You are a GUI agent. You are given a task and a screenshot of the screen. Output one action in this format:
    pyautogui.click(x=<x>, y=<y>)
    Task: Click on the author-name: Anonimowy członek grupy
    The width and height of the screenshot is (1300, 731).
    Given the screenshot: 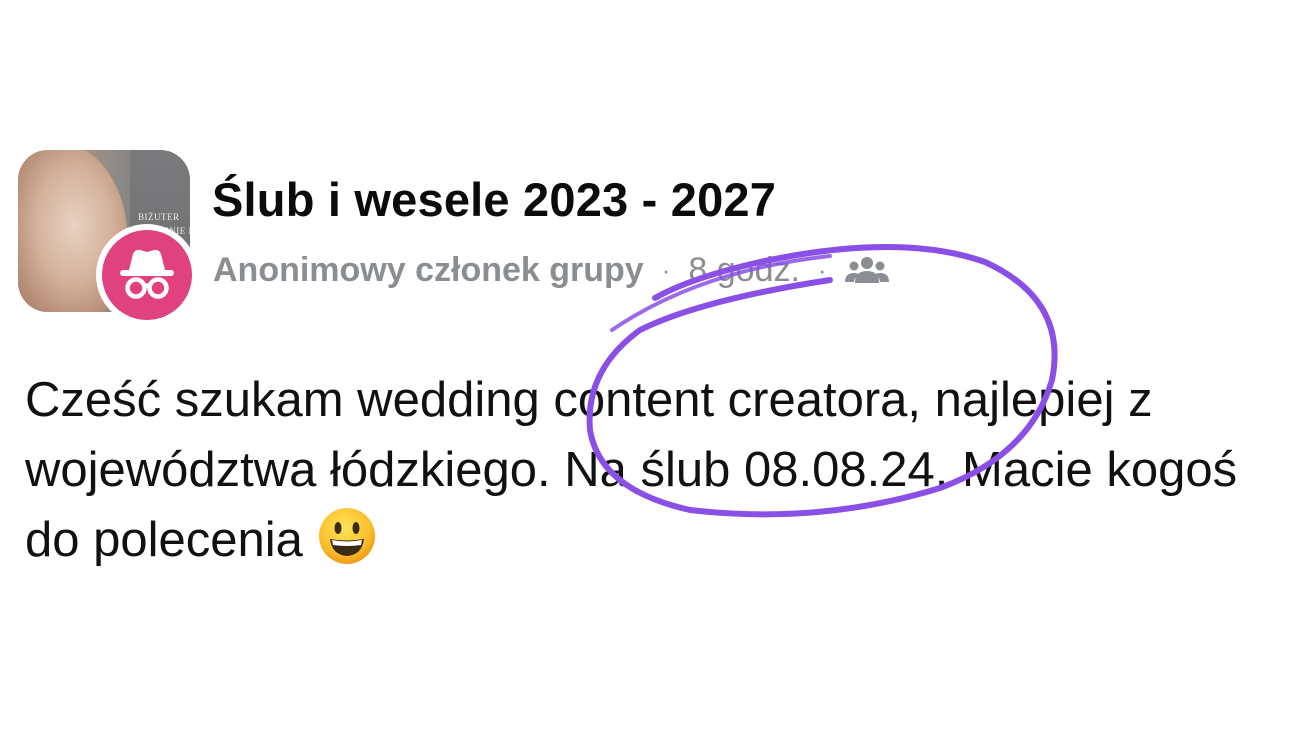 What is the action you would take?
    pyautogui.click(x=428, y=270)
    